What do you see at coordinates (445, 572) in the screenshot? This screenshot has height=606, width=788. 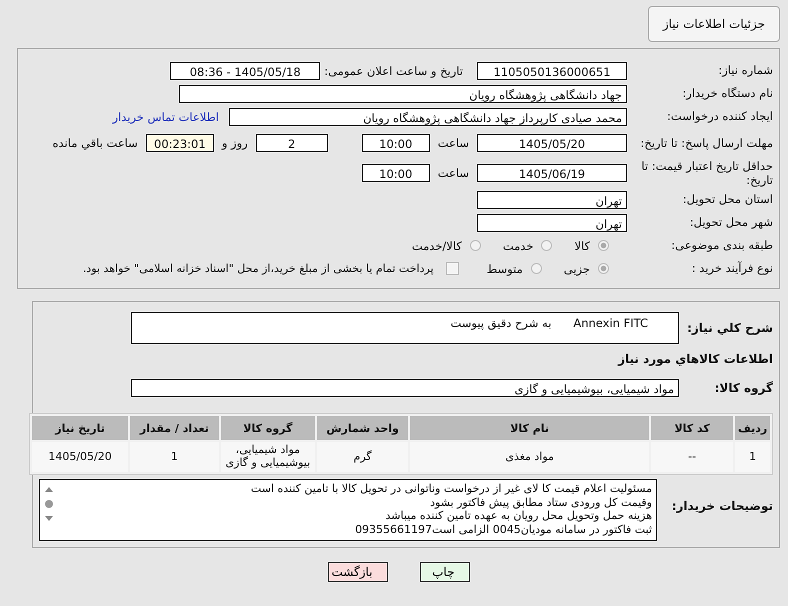 I see `print-button: چاپ` at bounding box center [445, 572].